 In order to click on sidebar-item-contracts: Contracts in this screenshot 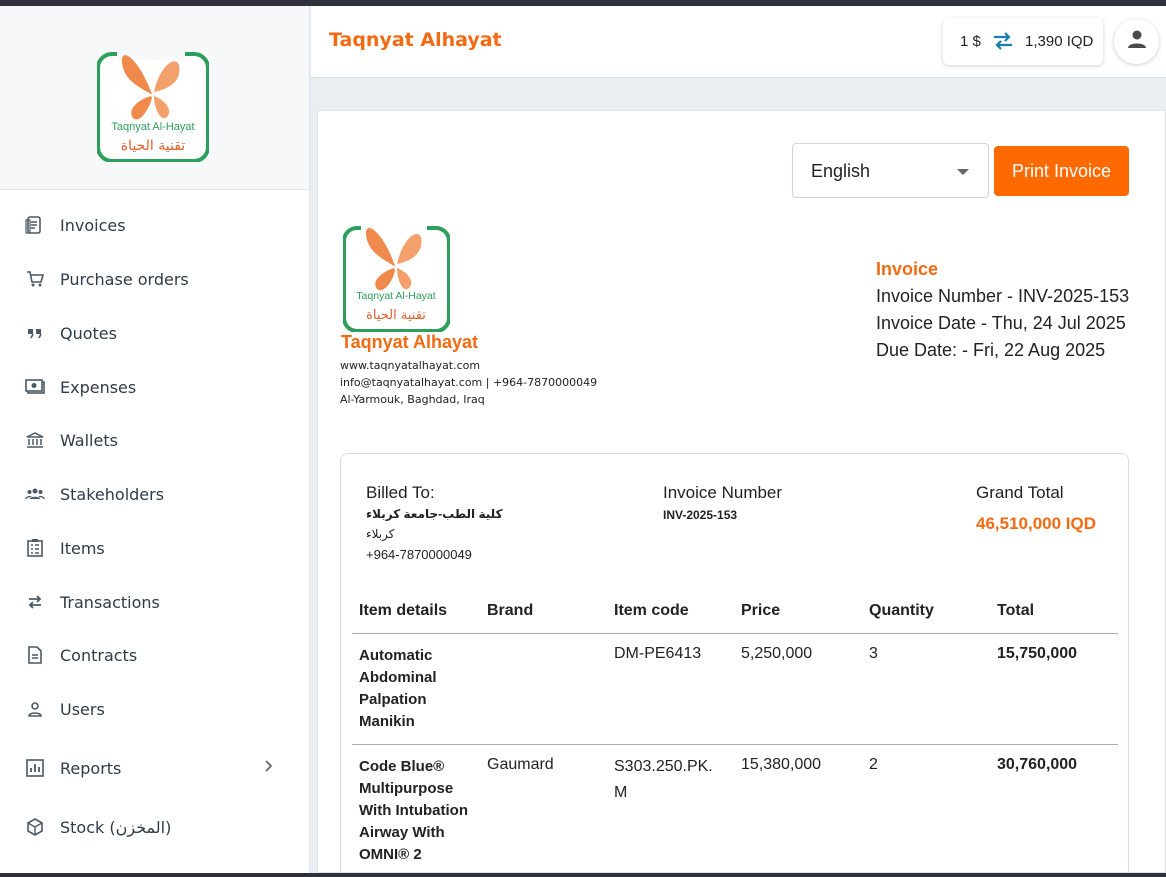, I will do `click(154, 655)`.